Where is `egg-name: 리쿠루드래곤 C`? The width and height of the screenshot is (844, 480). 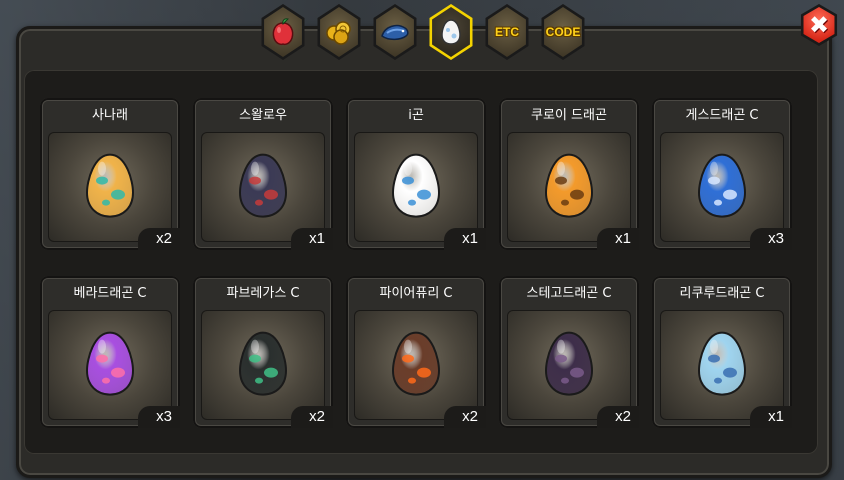
egg-name: 리쿠루드래곤 C is located at coordinates (722, 293).